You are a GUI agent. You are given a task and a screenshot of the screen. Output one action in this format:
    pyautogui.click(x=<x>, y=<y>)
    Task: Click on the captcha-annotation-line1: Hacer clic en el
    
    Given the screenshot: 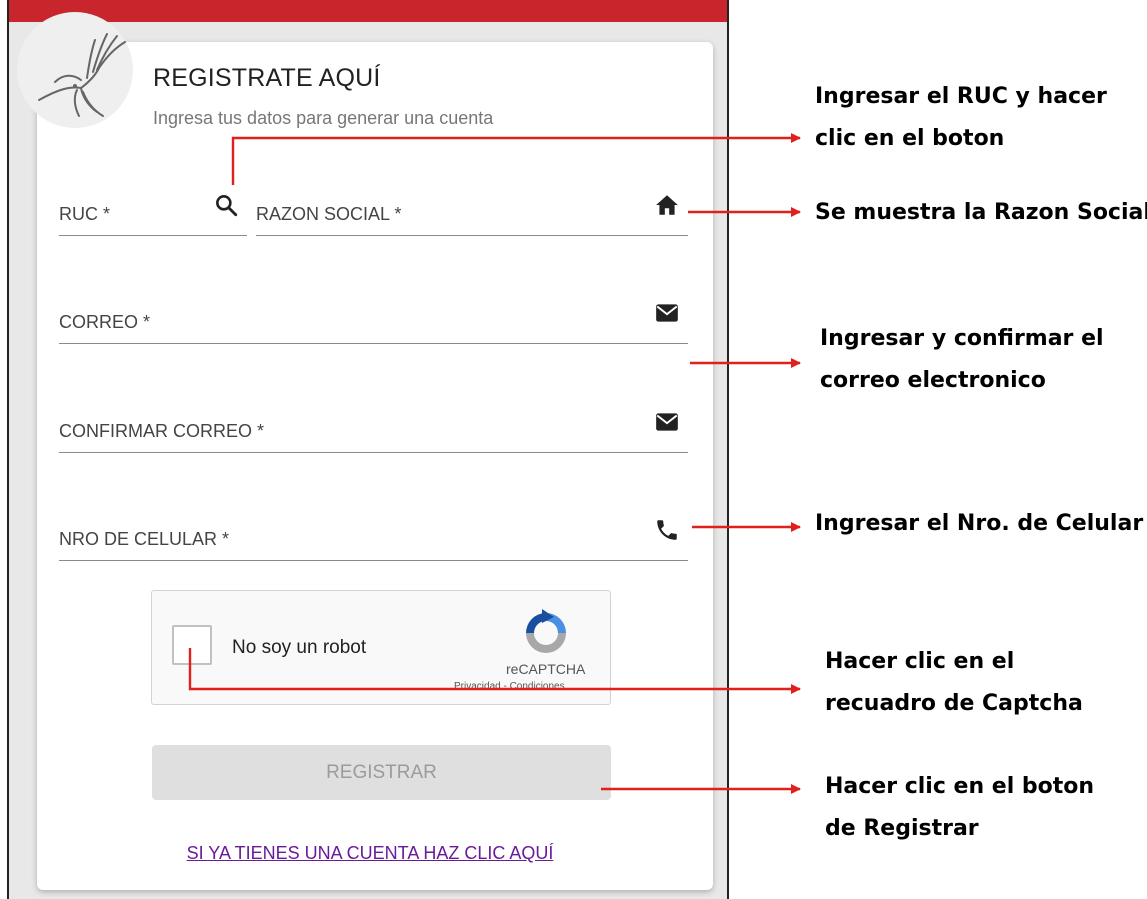 What is the action you would take?
    pyautogui.click(x=920, y=661)
    